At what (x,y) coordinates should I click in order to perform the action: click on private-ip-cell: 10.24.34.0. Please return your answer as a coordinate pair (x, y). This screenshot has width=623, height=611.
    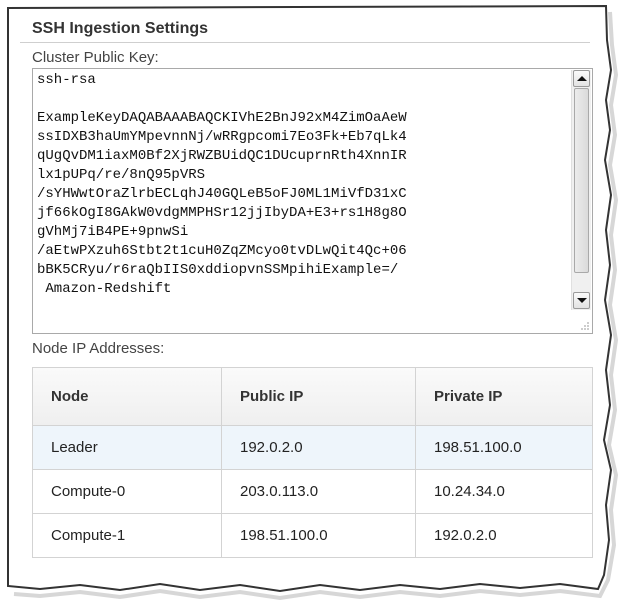
    Looking at the image, I should click on (503, 491).